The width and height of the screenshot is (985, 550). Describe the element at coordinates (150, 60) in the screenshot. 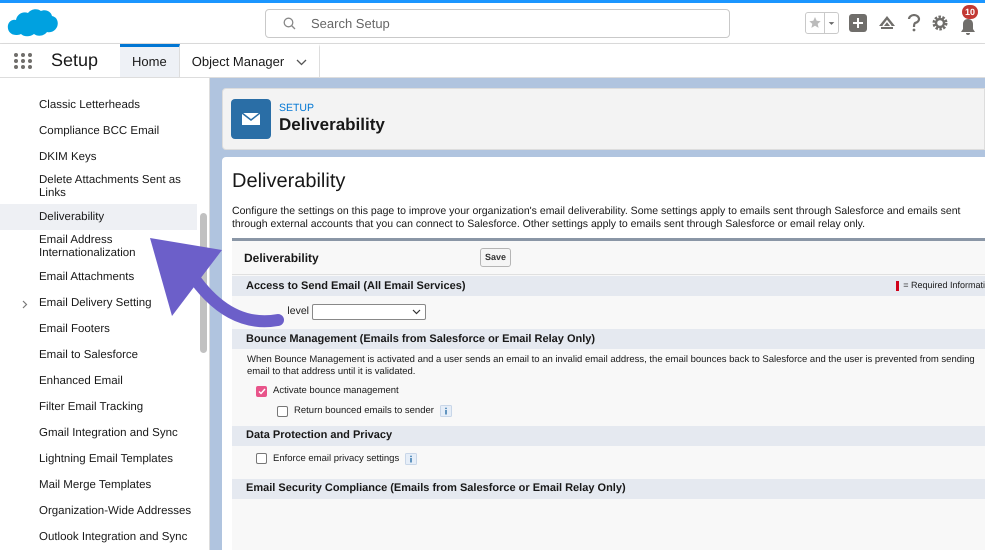

I see `nav-tab: Home` at that location.